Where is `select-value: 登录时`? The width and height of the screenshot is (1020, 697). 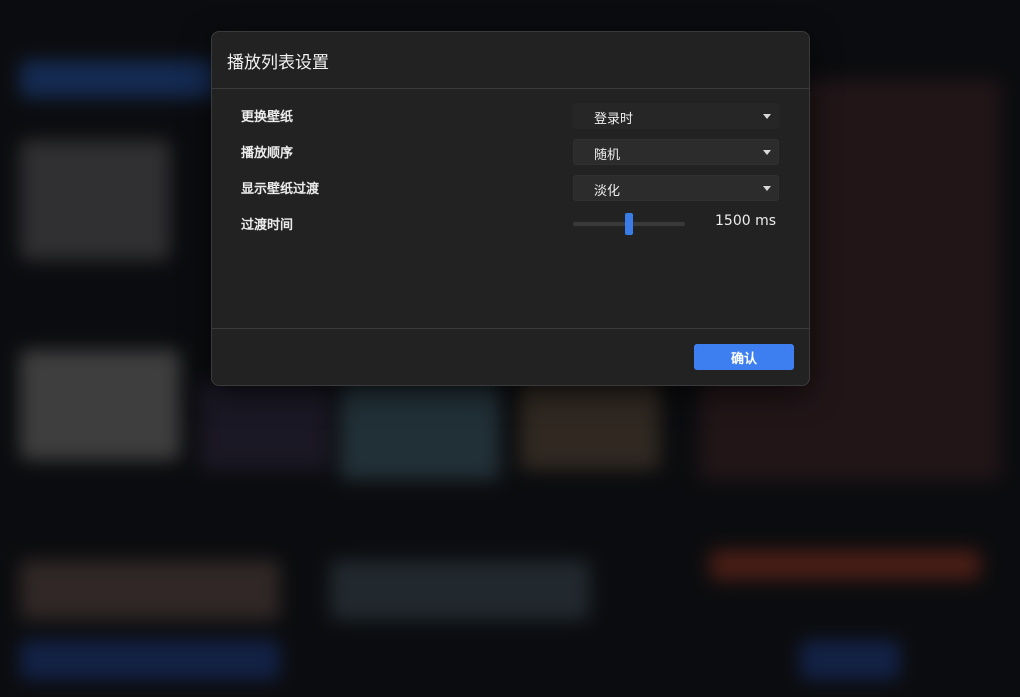 select-value: 登录时 is located at coordinates (614, 119).